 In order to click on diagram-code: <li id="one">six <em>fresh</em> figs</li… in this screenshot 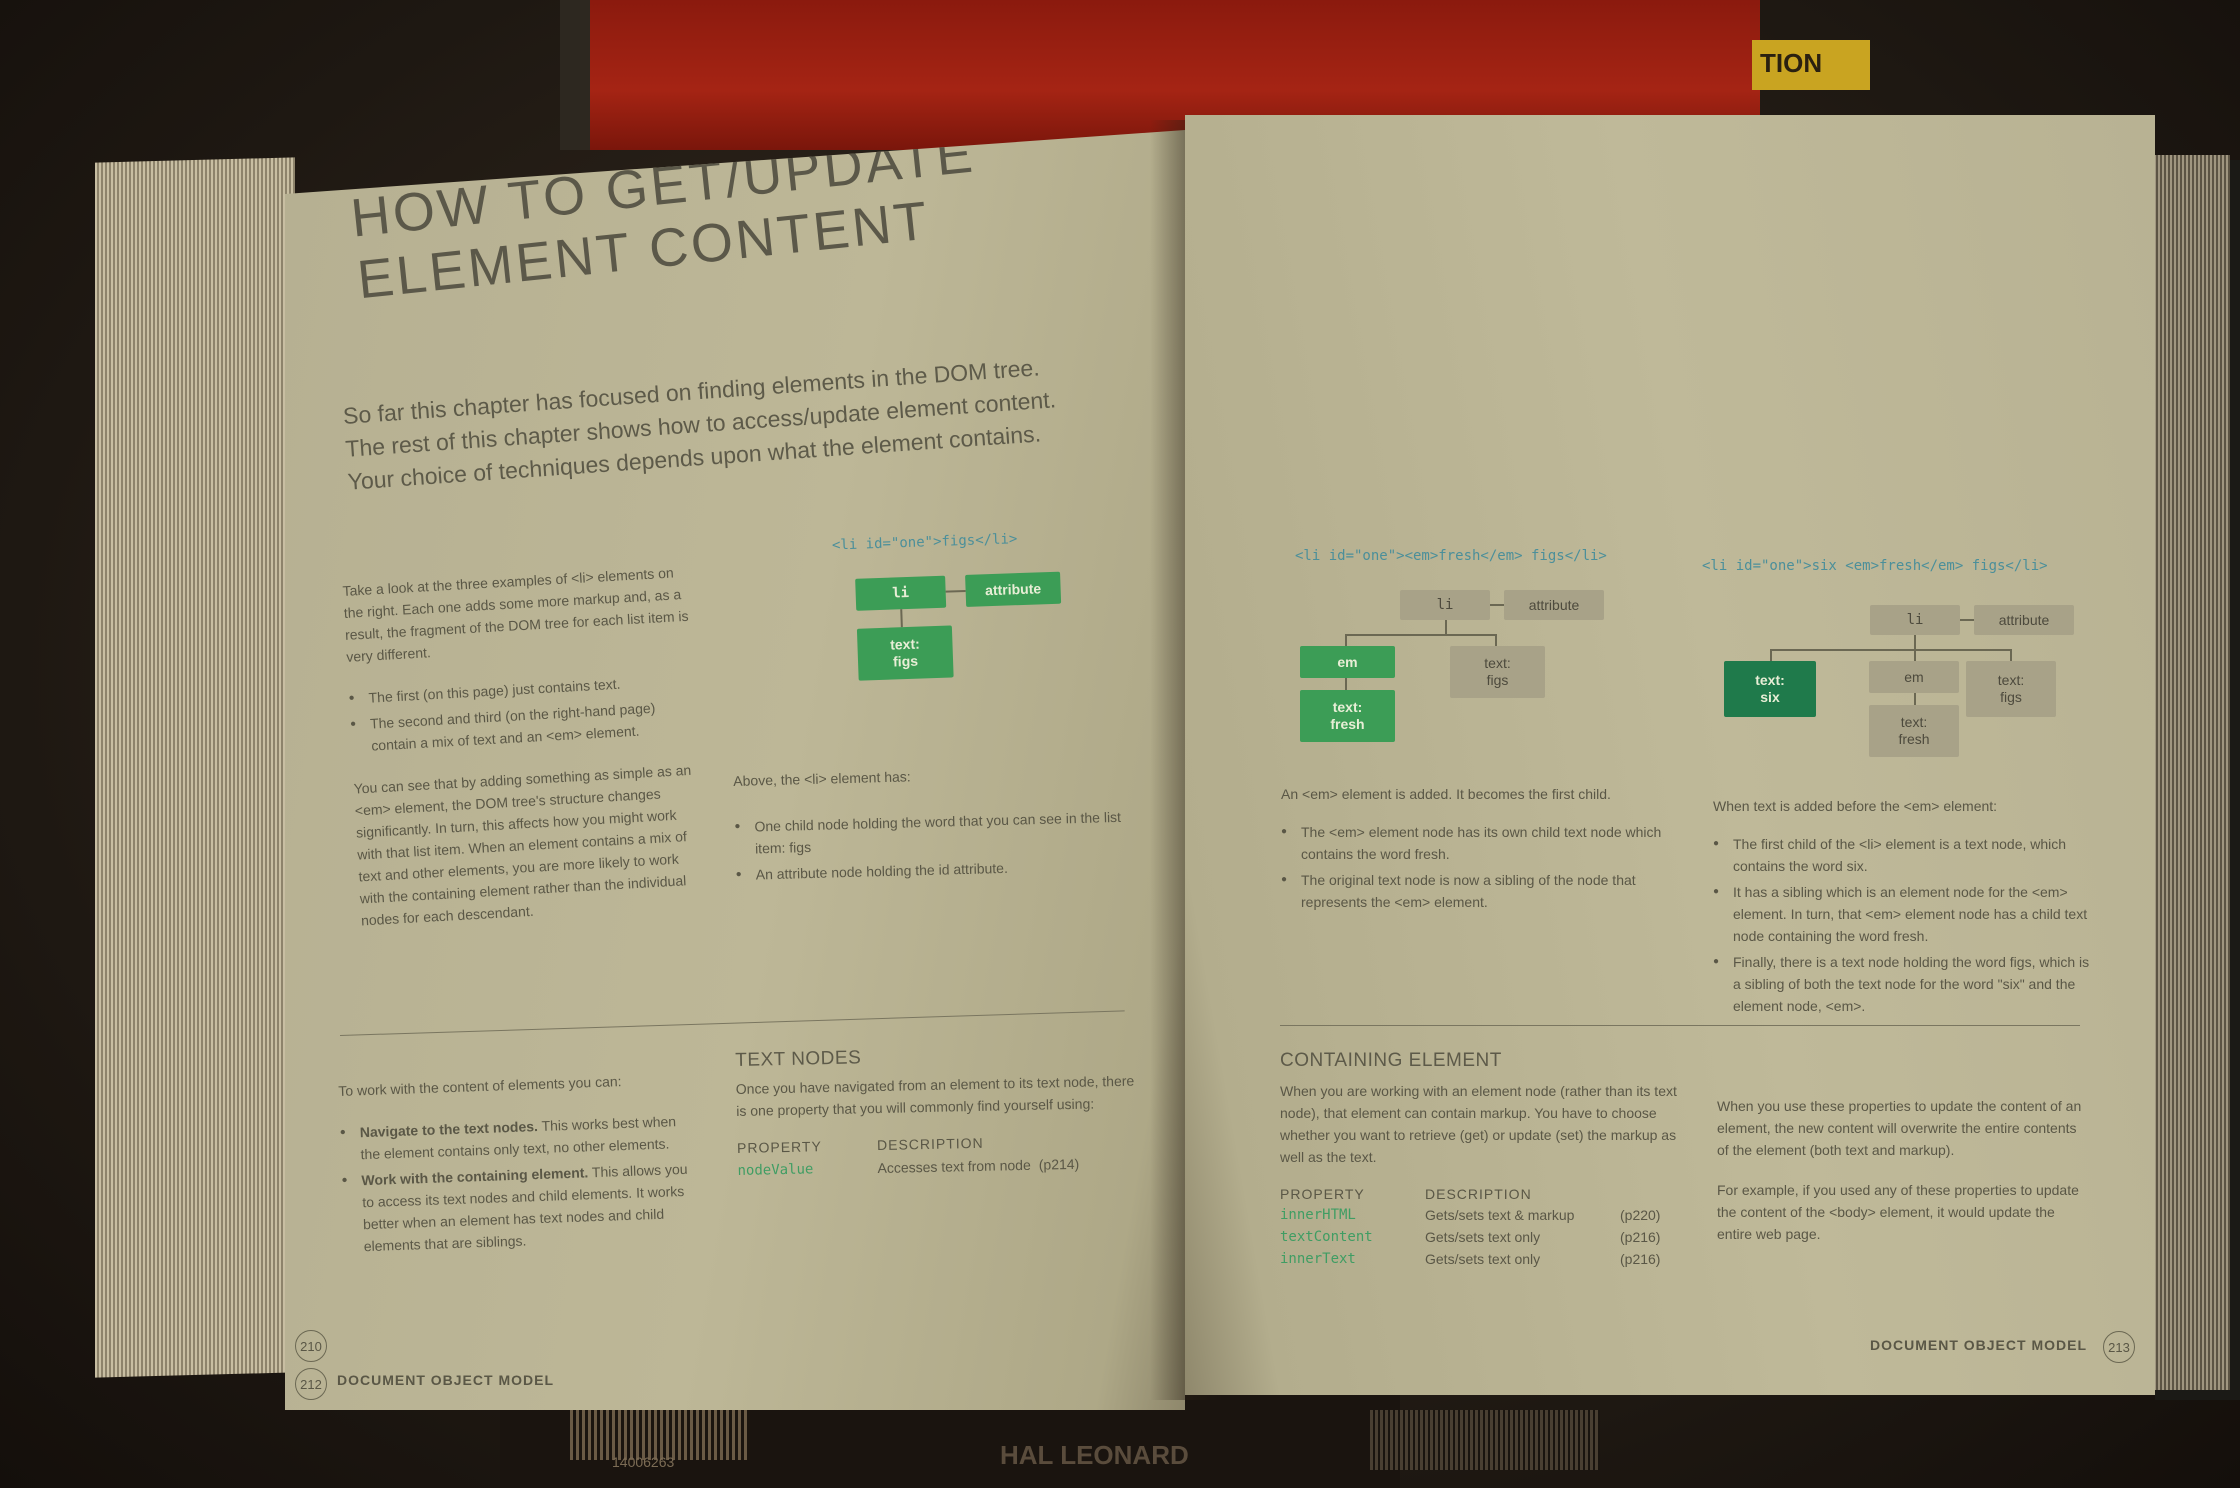, I will do `click(1875, 566)`.